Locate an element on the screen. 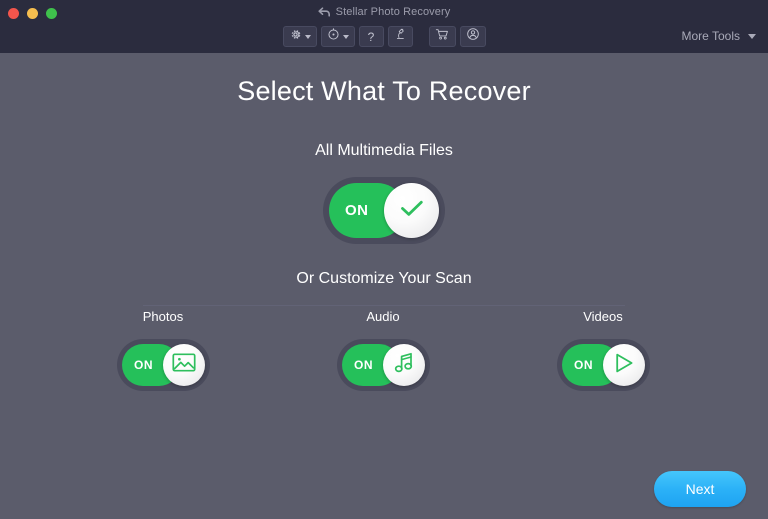 The width and height of the screenshot is (768, 519). title-bar: Stellar Photo Recovery ? More Tools is located at coordinates (384, 26).